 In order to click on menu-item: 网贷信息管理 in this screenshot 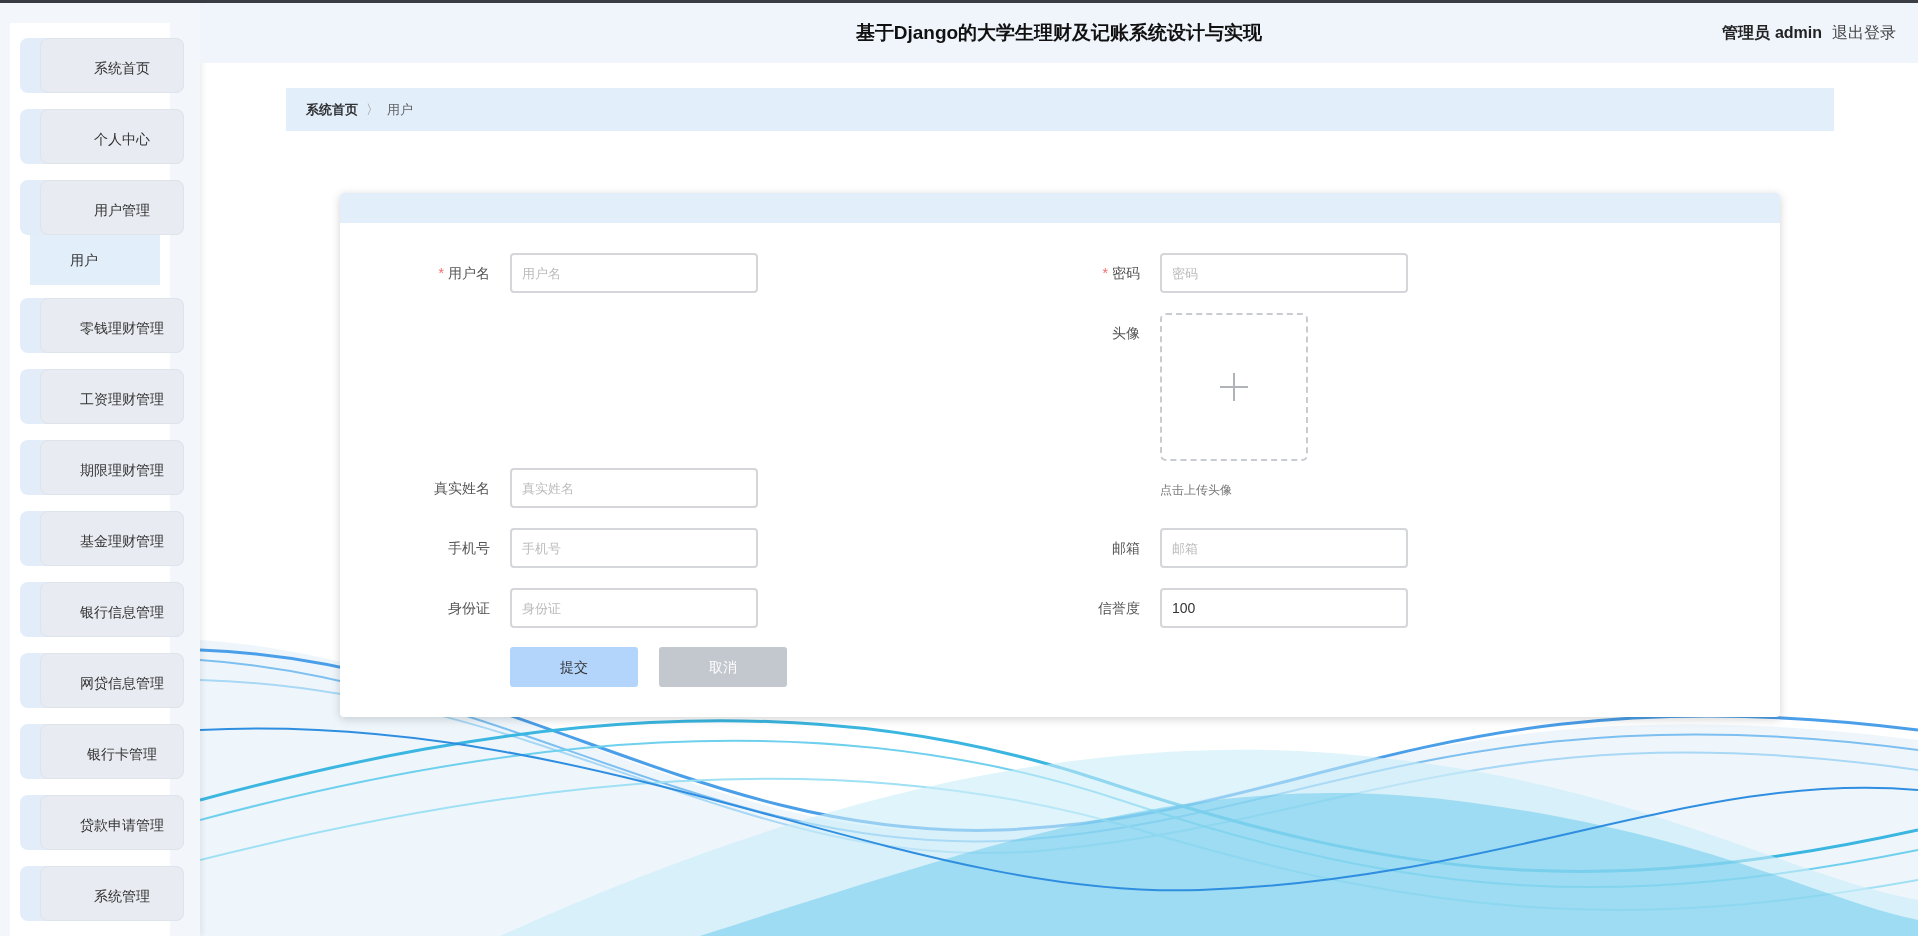, I will do `click(102, 680)`.